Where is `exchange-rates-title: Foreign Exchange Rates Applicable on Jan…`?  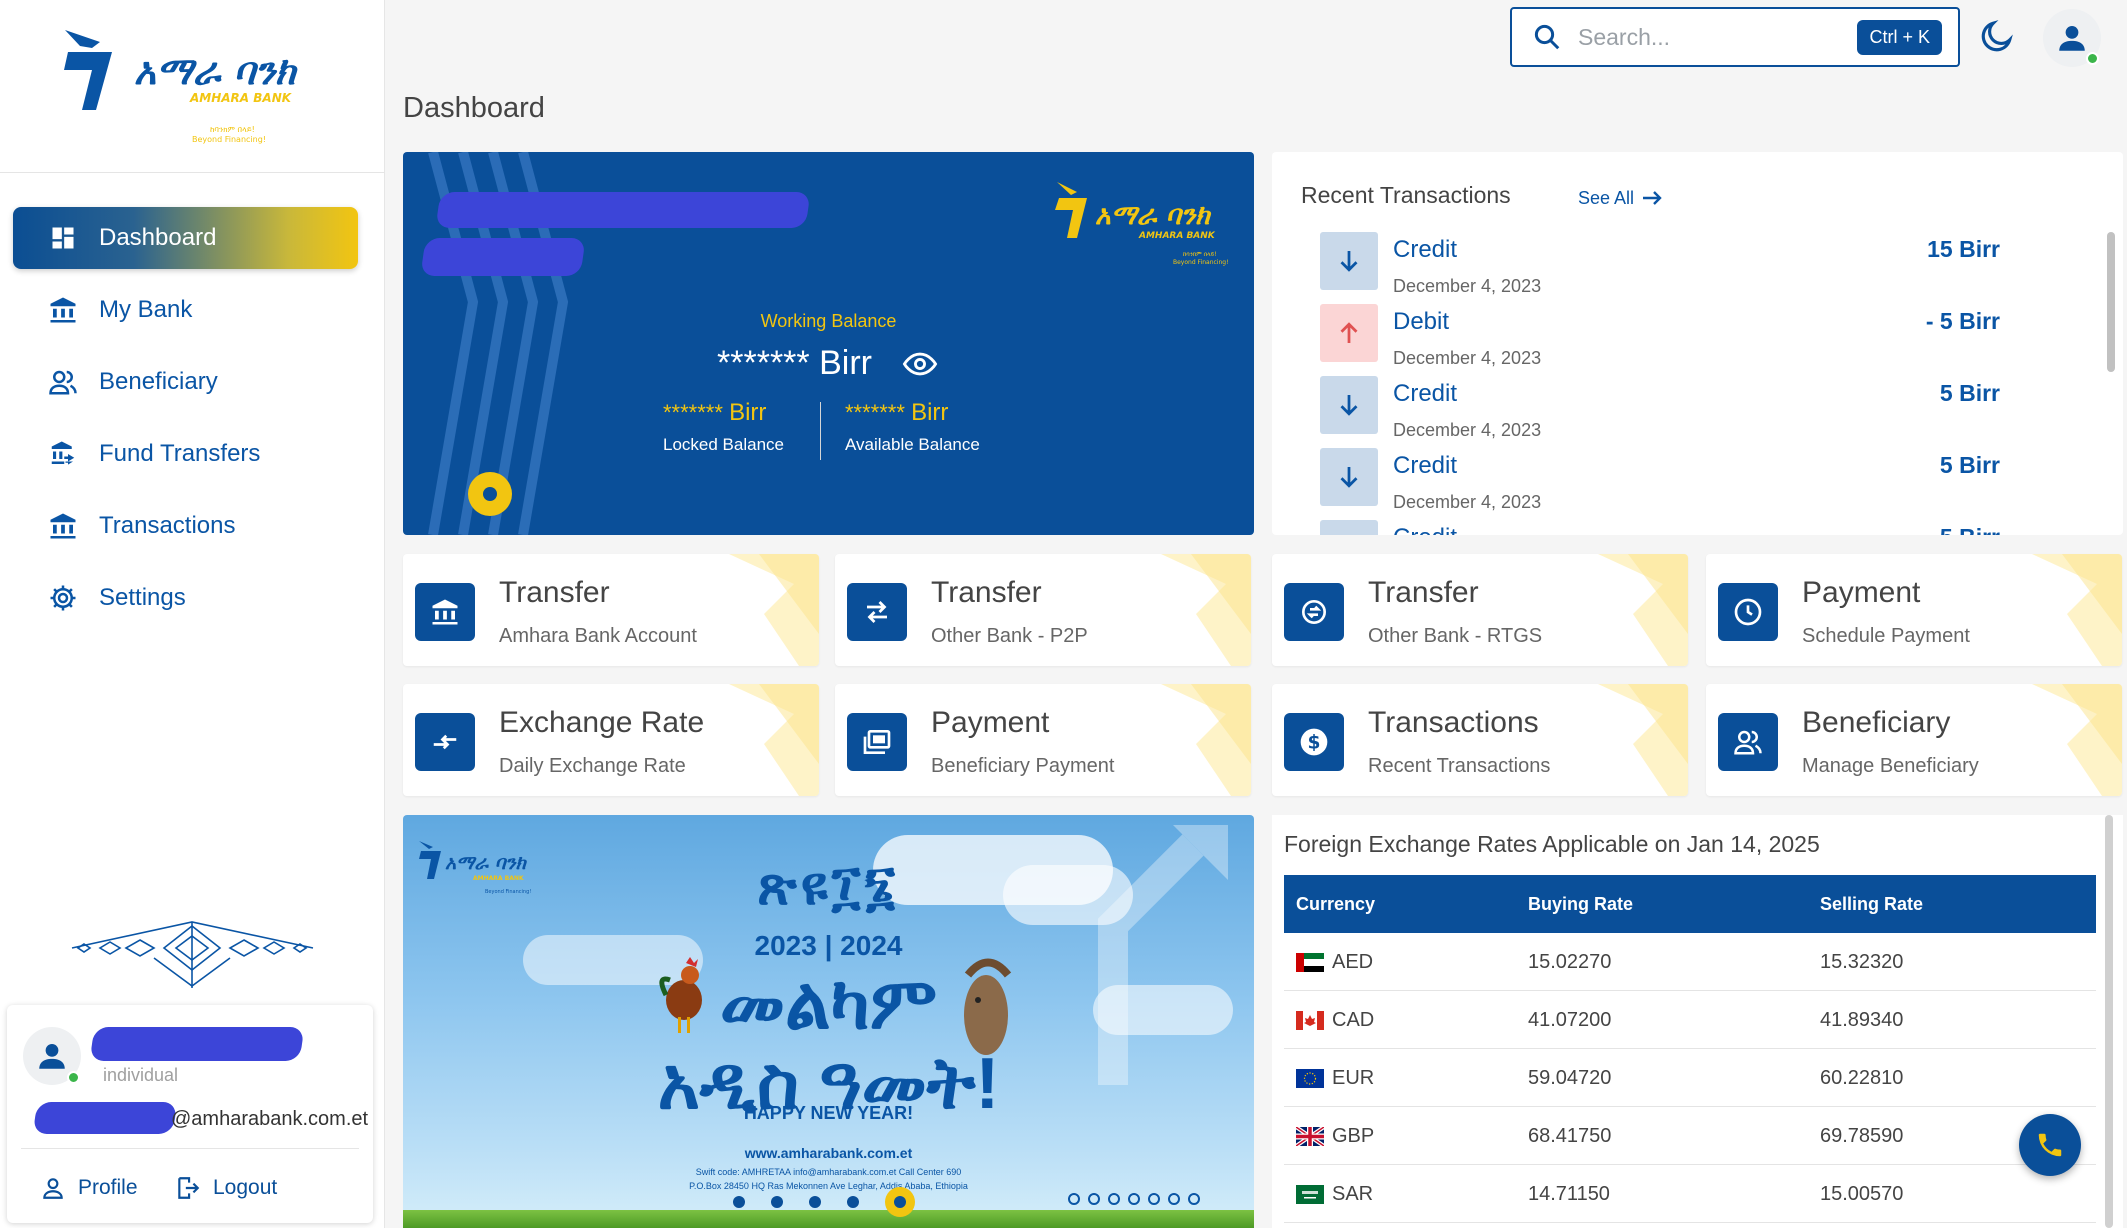 exchange-rates-title: Foreign Exchange Rates Applicable on Jan… is located at coordinates (1552, 844).